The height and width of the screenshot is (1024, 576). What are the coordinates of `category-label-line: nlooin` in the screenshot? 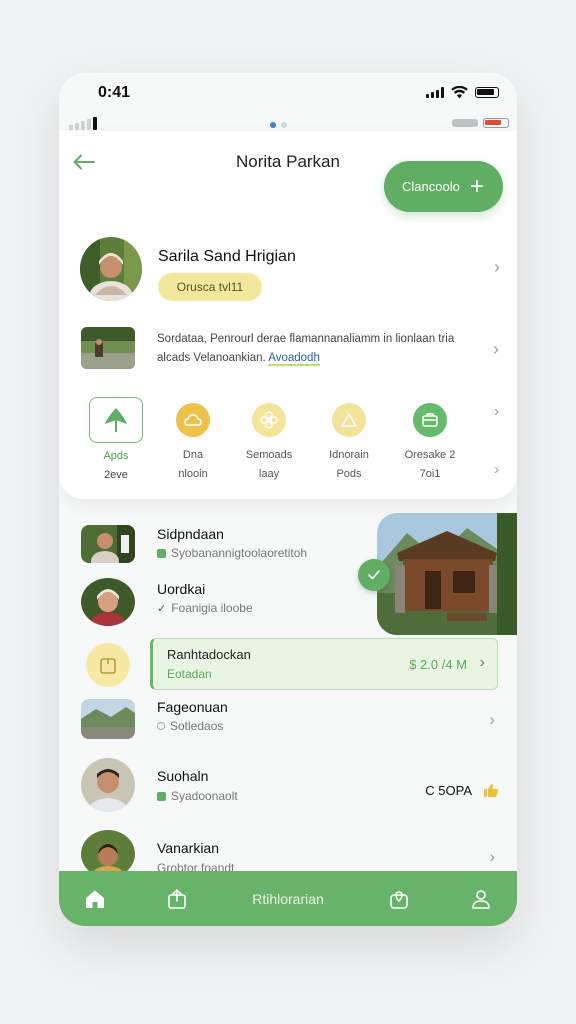 It's located at (193, 474).